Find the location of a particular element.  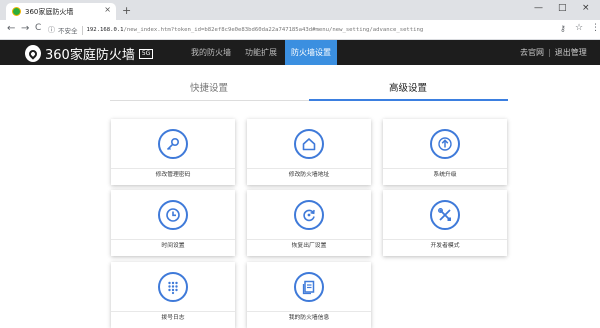

card-label: 修改管理密码 is located at coordinates (173, 175).